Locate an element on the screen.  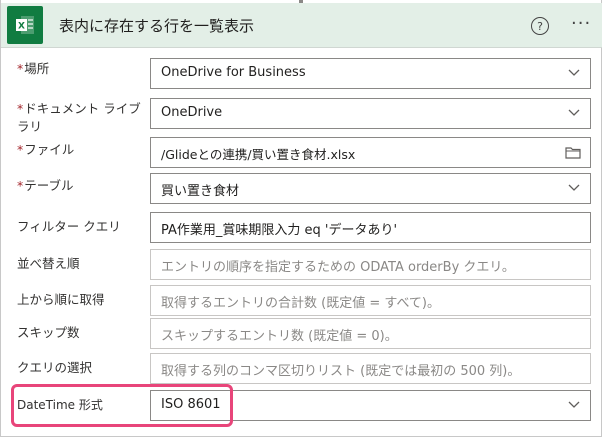
file-label-text: ファイル is located at coordinates (49, 149).